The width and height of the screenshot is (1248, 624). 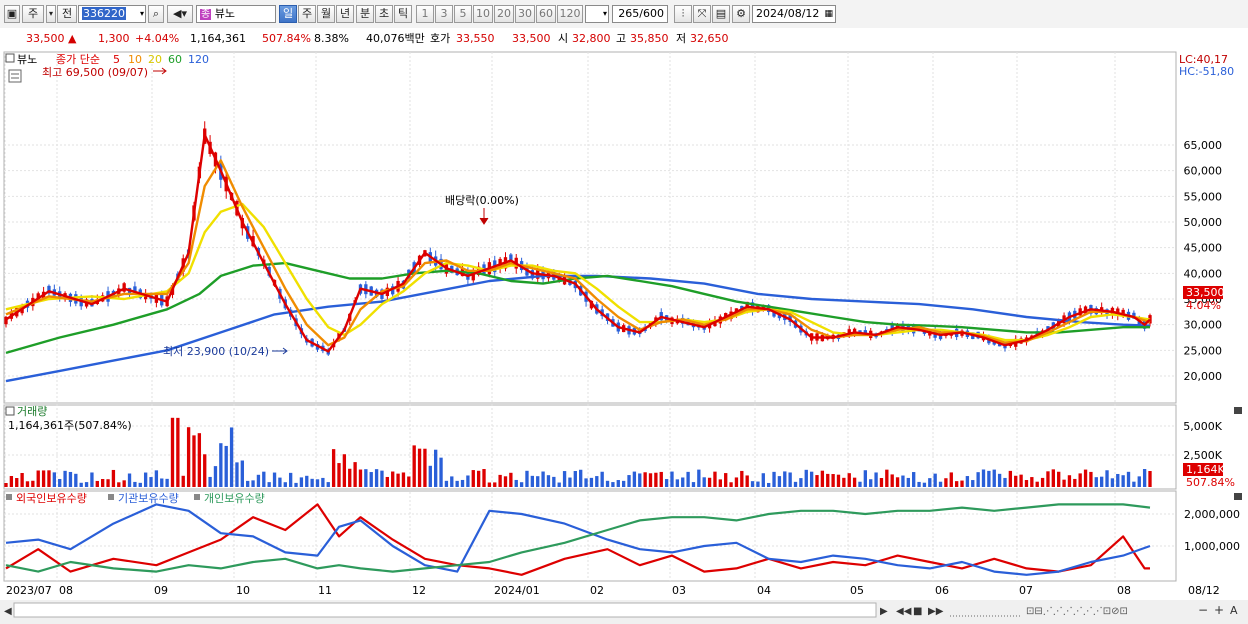 I want to click on bid-price: 33,500, so click(x=531, y=38).